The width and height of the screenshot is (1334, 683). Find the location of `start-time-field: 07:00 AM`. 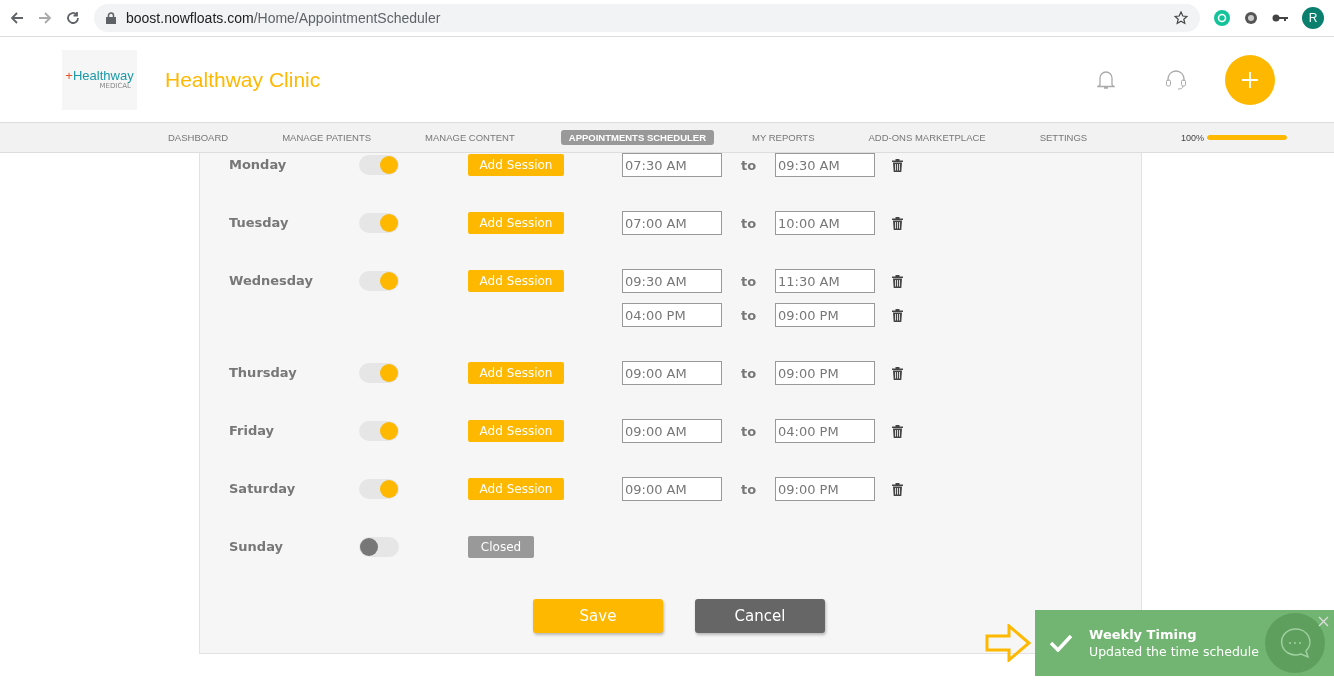

start-time-field: 07:00 AM is located at coordinates (672, 223).